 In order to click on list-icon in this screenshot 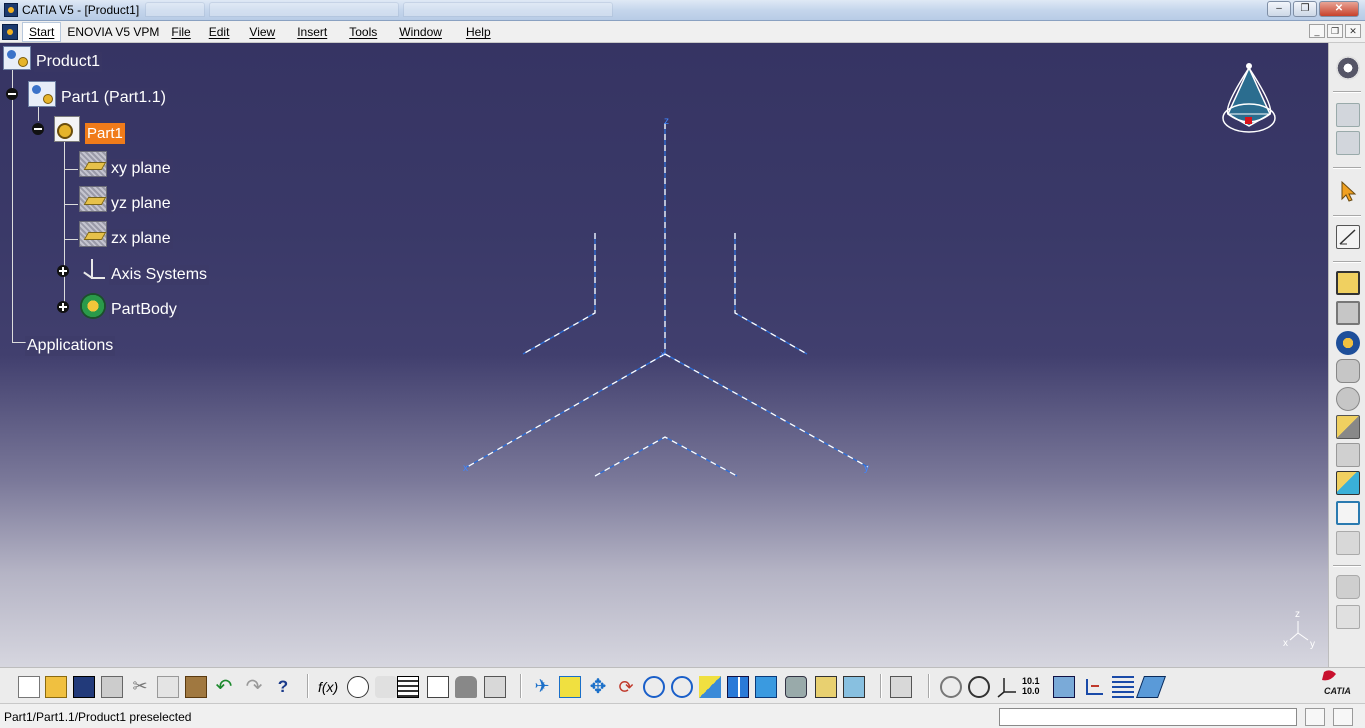, I will do `click(1123, 687)`.